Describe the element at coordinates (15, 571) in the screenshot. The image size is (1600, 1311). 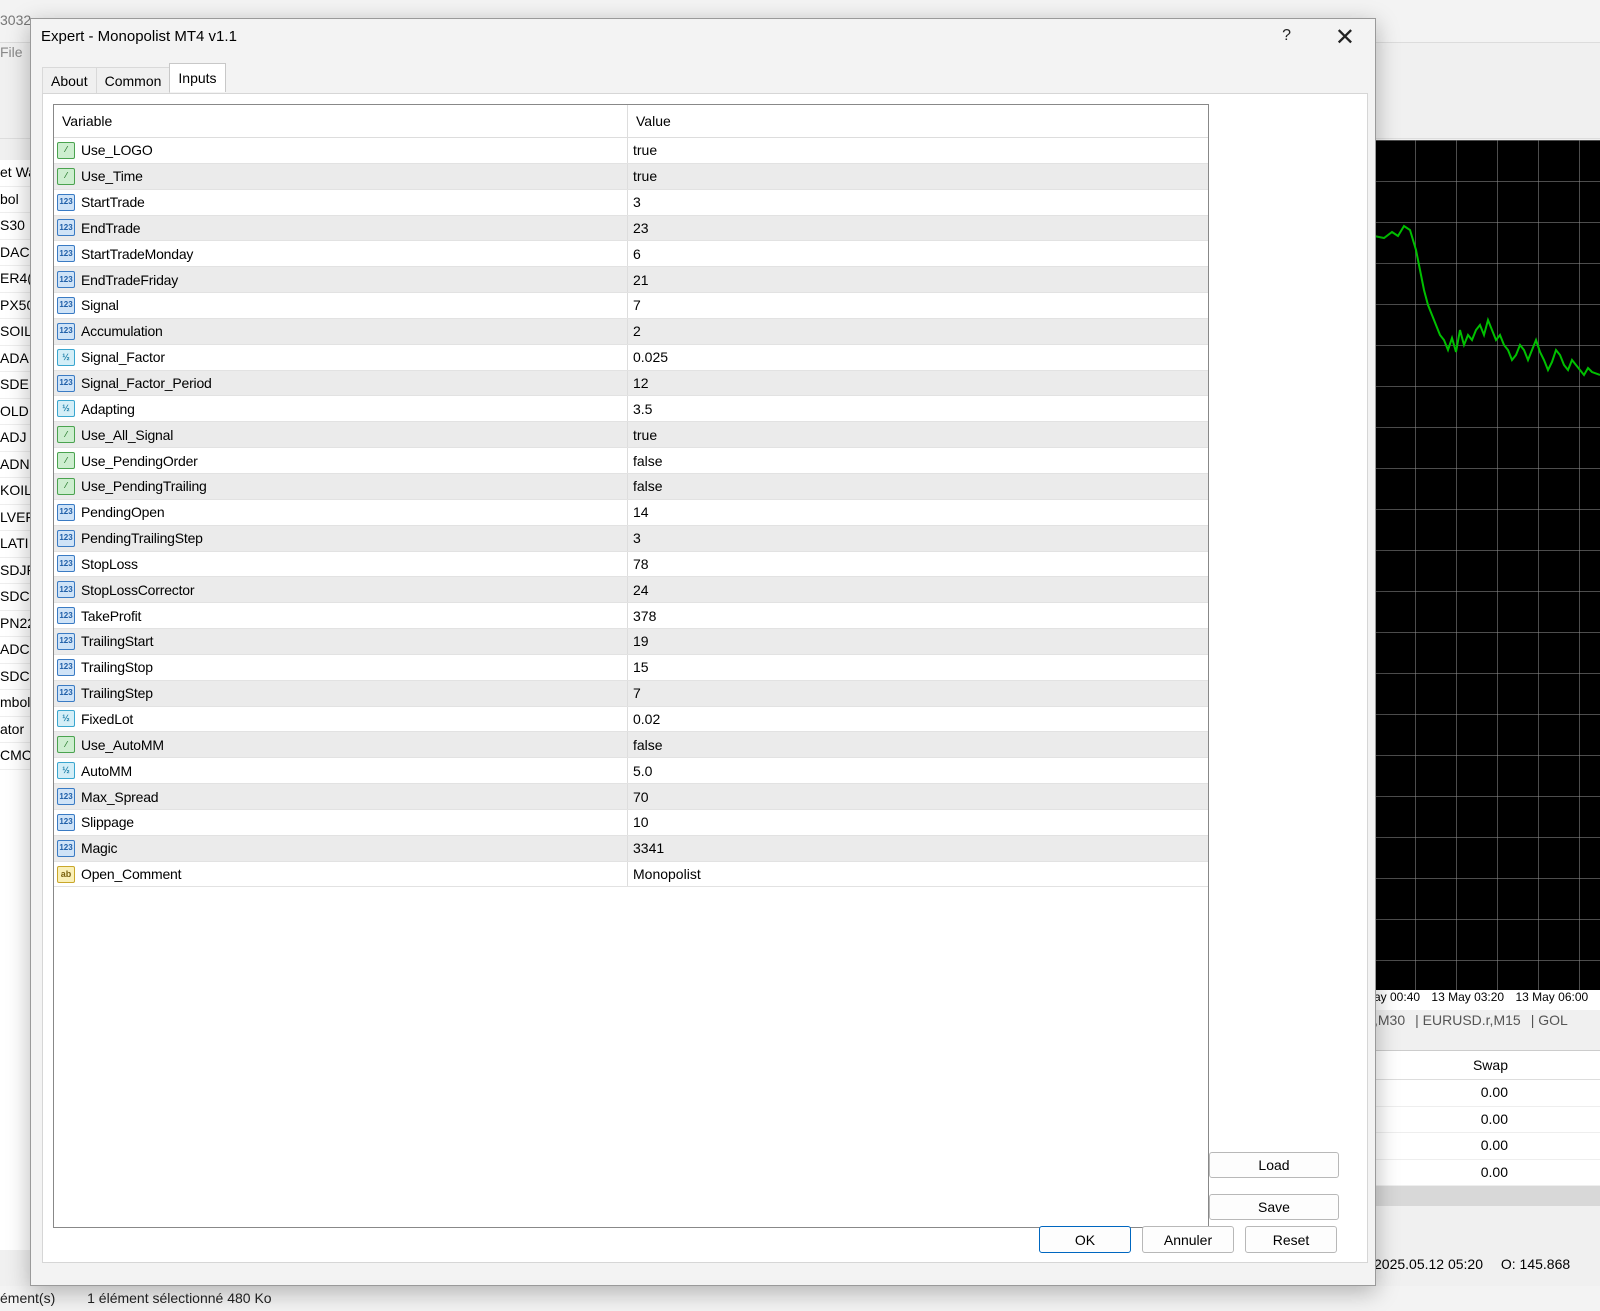
I see `symbol-item: SDJF` at that location.